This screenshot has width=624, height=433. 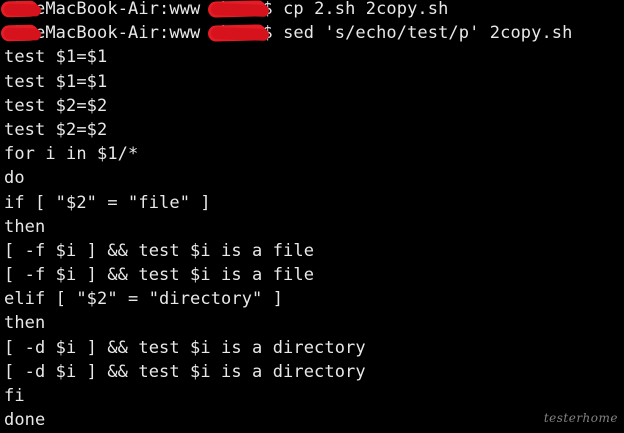 What do you see at coordinates (71, 154) in the screenshot?
I see `output-line: for i in $1/*` at bounding box center [71, 154].